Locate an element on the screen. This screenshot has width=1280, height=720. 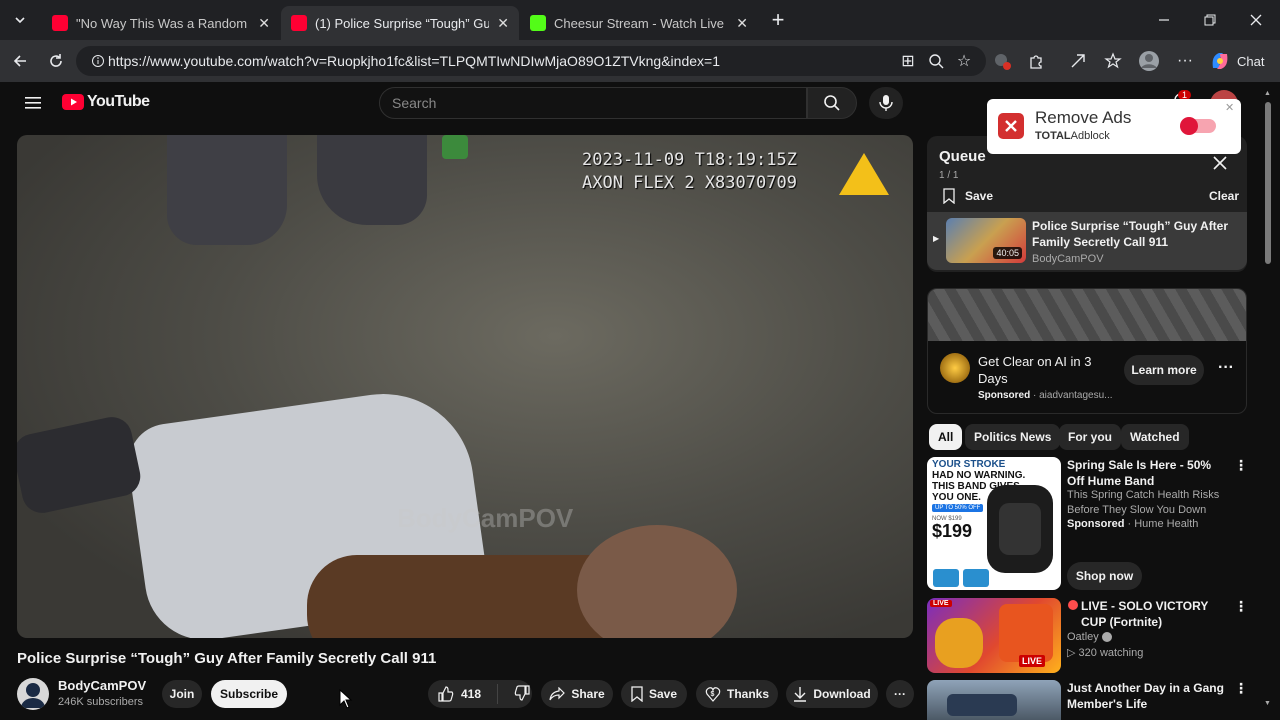
back-arrow-icon is located at coordinates (20, 61).